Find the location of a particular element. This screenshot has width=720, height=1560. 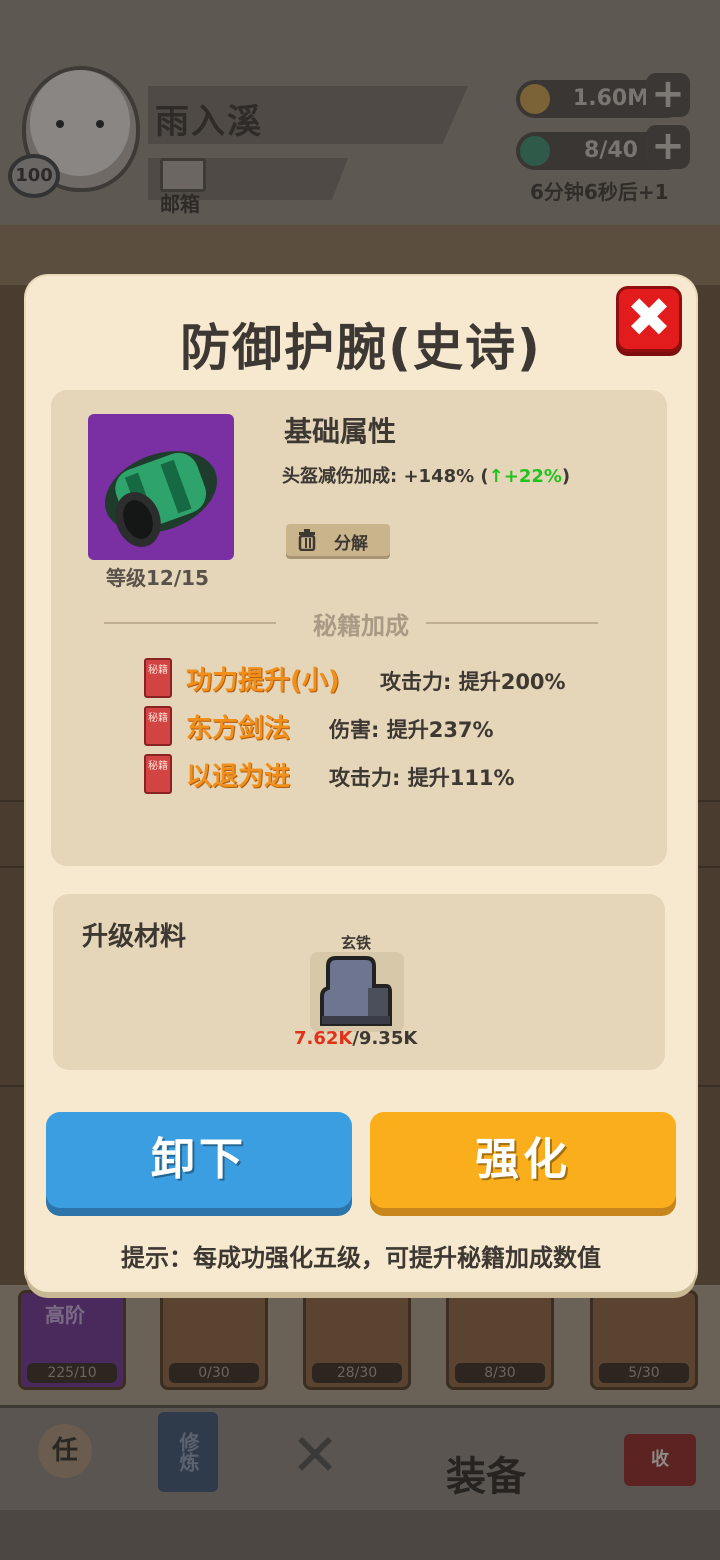

equipment-card: 8/30 is located at coordinates (500, 1340).